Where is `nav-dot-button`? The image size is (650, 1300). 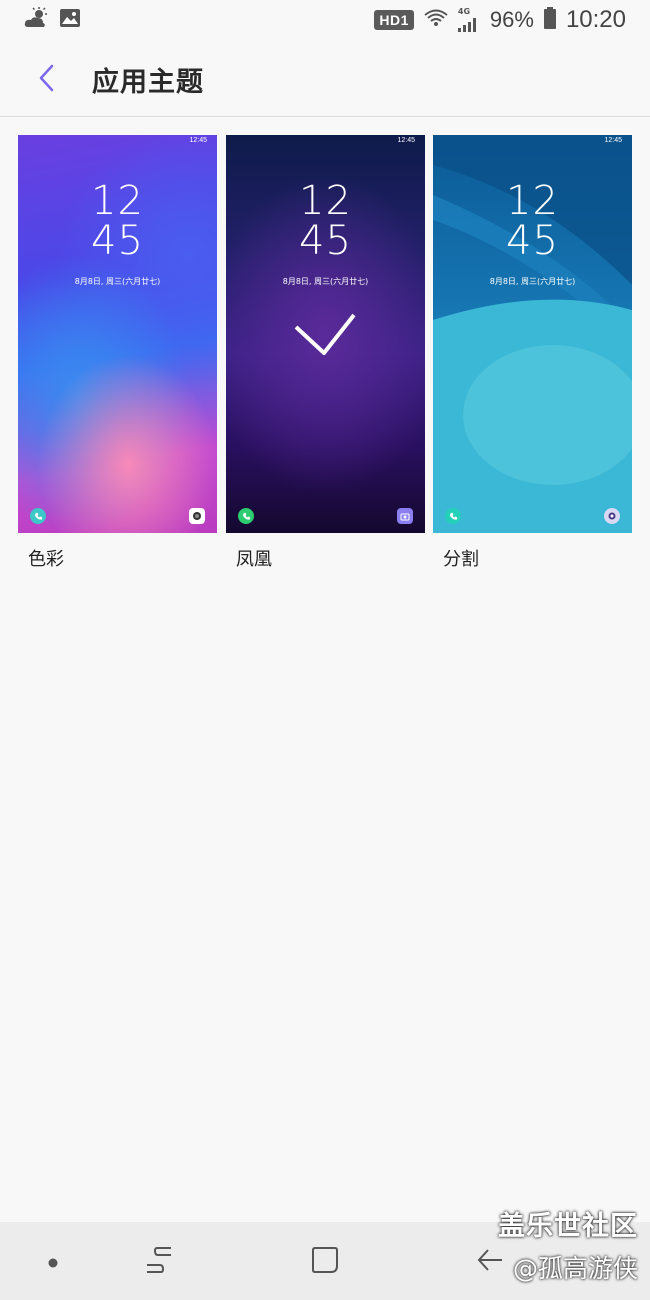
nav-dot-button is located at coordinates (53, 1262).